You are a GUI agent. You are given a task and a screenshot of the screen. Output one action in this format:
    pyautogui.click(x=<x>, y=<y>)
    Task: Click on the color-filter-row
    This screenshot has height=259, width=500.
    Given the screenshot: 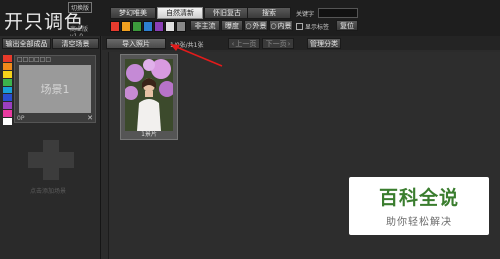 What is the action you would take?
    pyautogui.click(x=151, y=26)
    